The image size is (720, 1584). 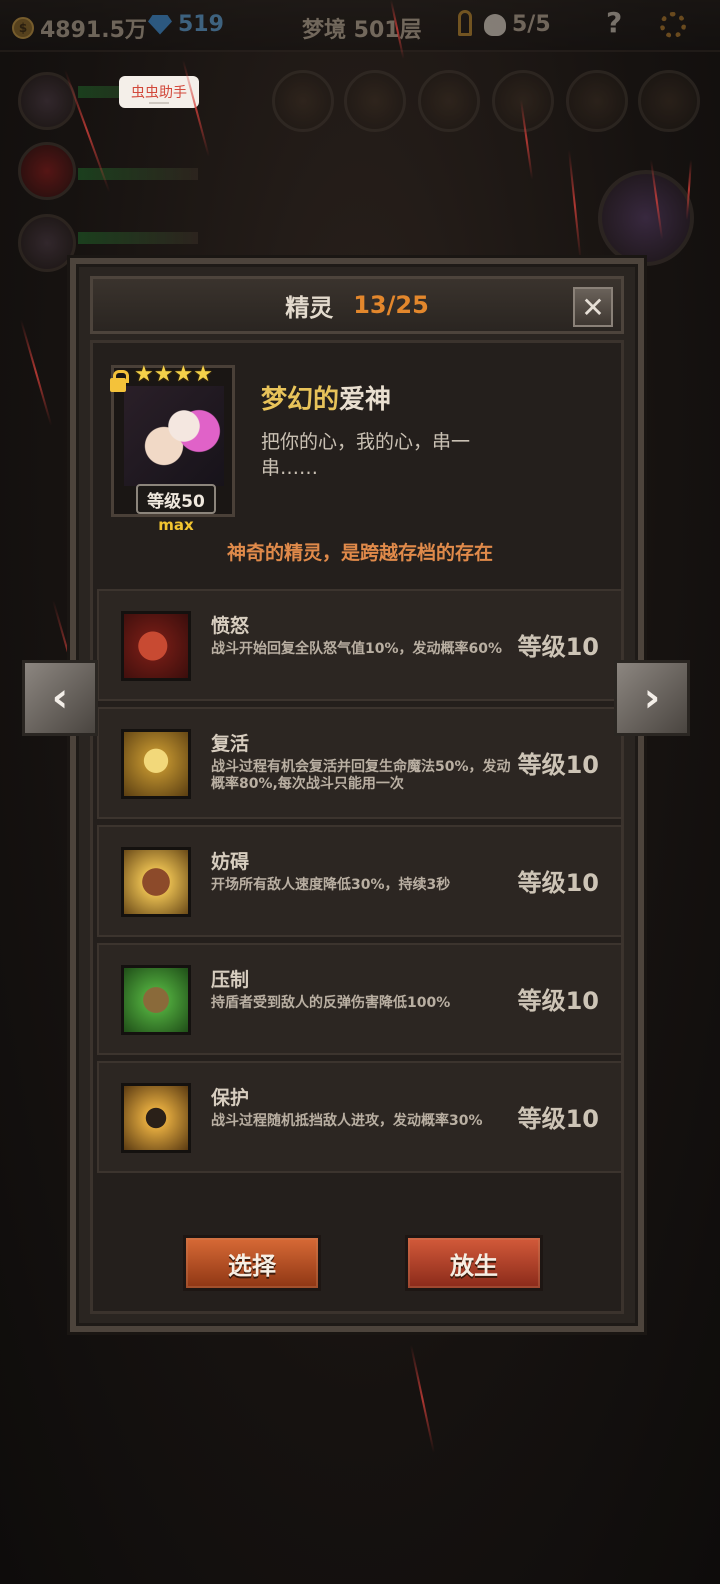 I want to click on revive-icon, so click(x=156, y=764).